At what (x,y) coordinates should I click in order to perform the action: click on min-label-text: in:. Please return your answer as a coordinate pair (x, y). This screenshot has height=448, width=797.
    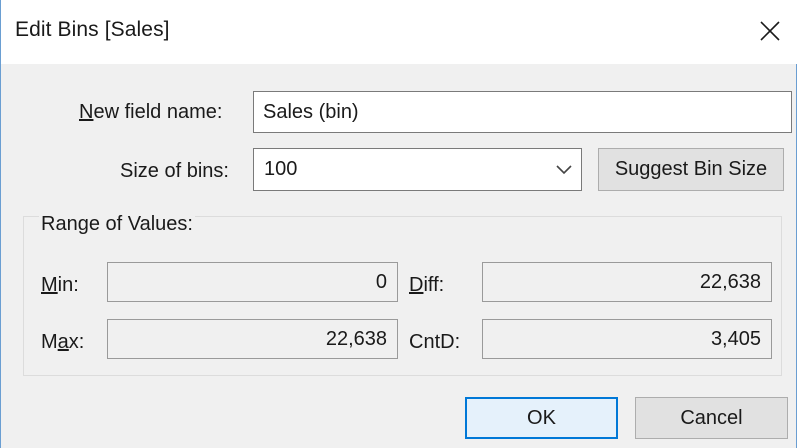
    Looking at the image, I should click on (68, 285).